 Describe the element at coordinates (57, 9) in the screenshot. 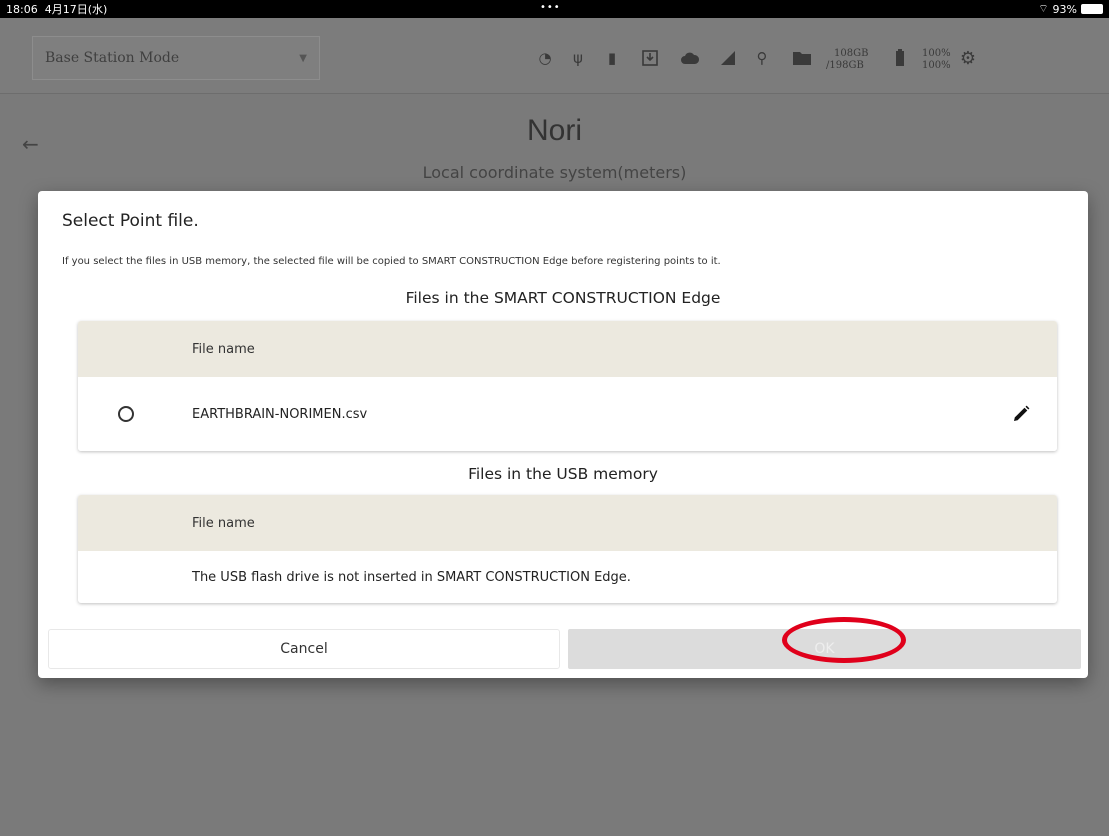

I see `status-time: 18:06 4月17日(水)` at that location.